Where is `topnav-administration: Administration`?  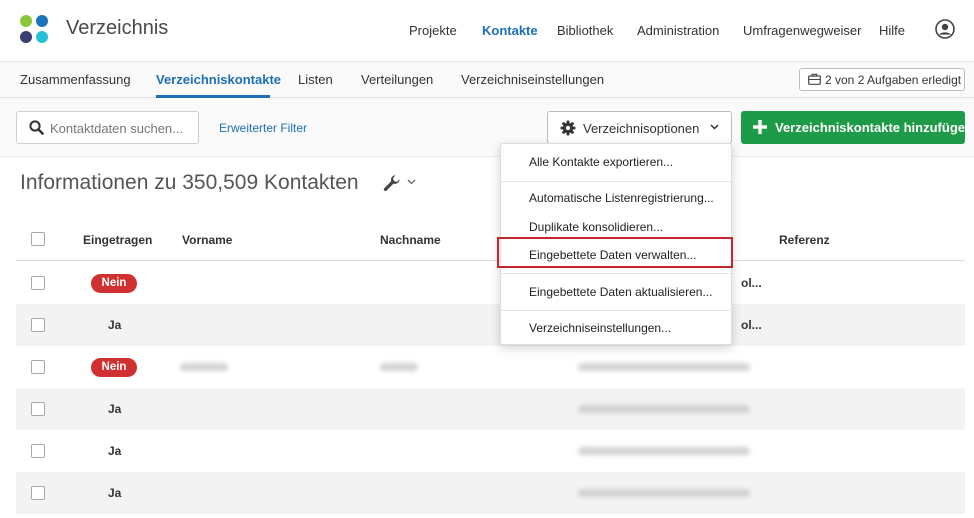
topnav-administration: Administration is located at coordinates (678, 30).